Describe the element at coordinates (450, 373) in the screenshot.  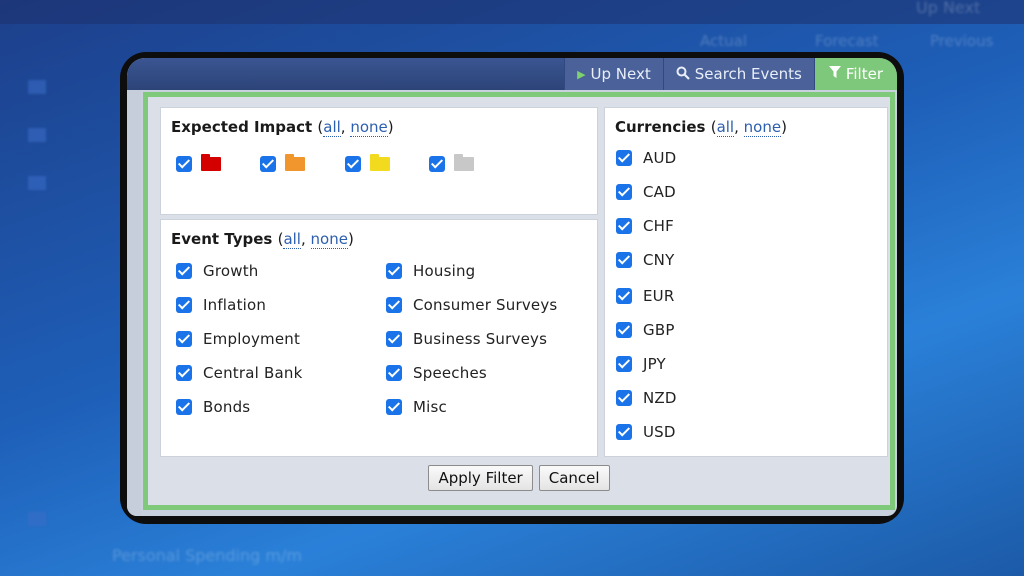
I see `event-type-label: Speeches` at that location.